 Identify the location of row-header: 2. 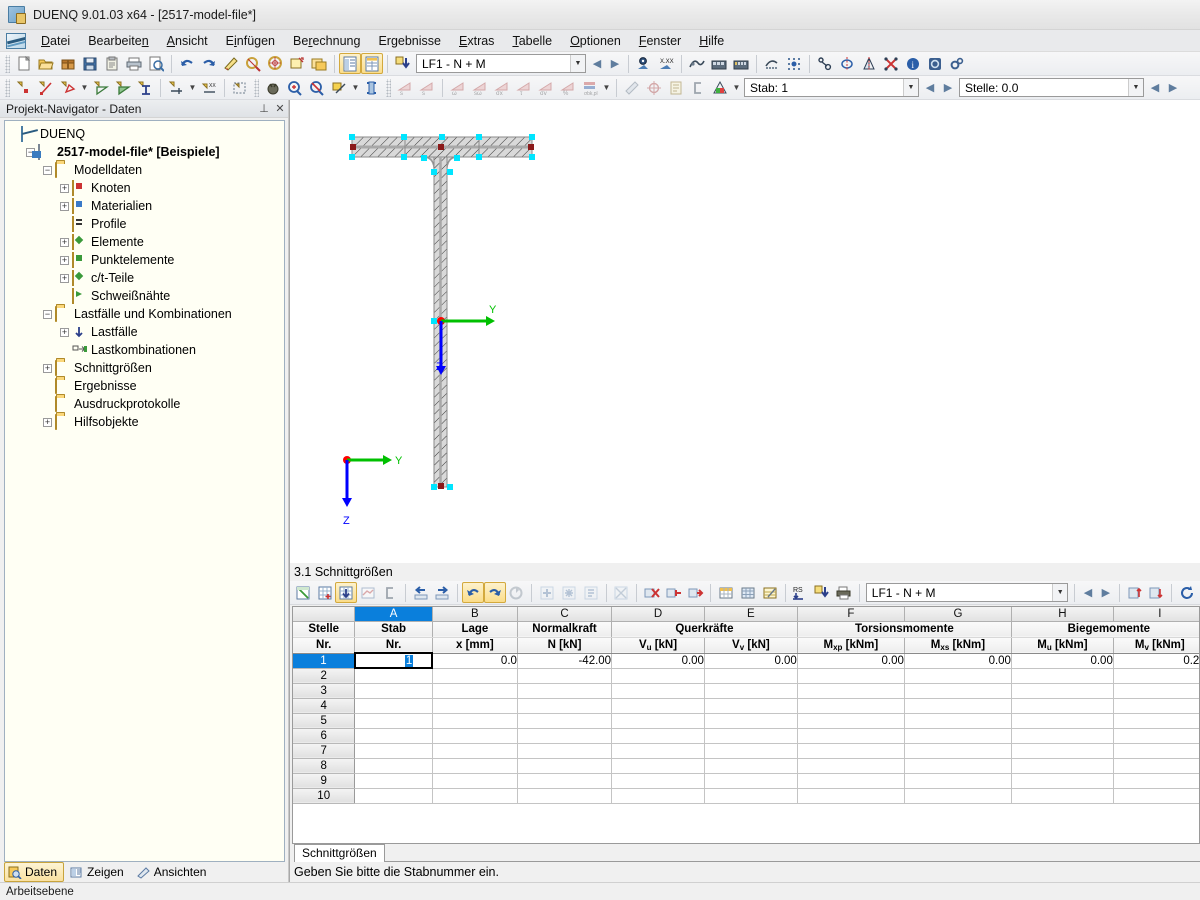
(324, 676).